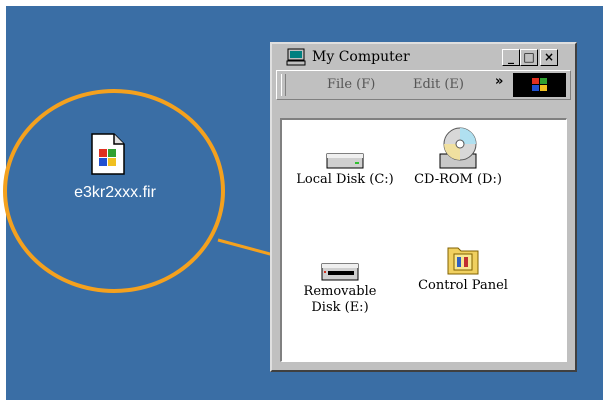  What do you see at coordinates (340, 291) in the screenshot?
I see `removable-disk-label-line1: Removable` at bounding box center [340, 291].